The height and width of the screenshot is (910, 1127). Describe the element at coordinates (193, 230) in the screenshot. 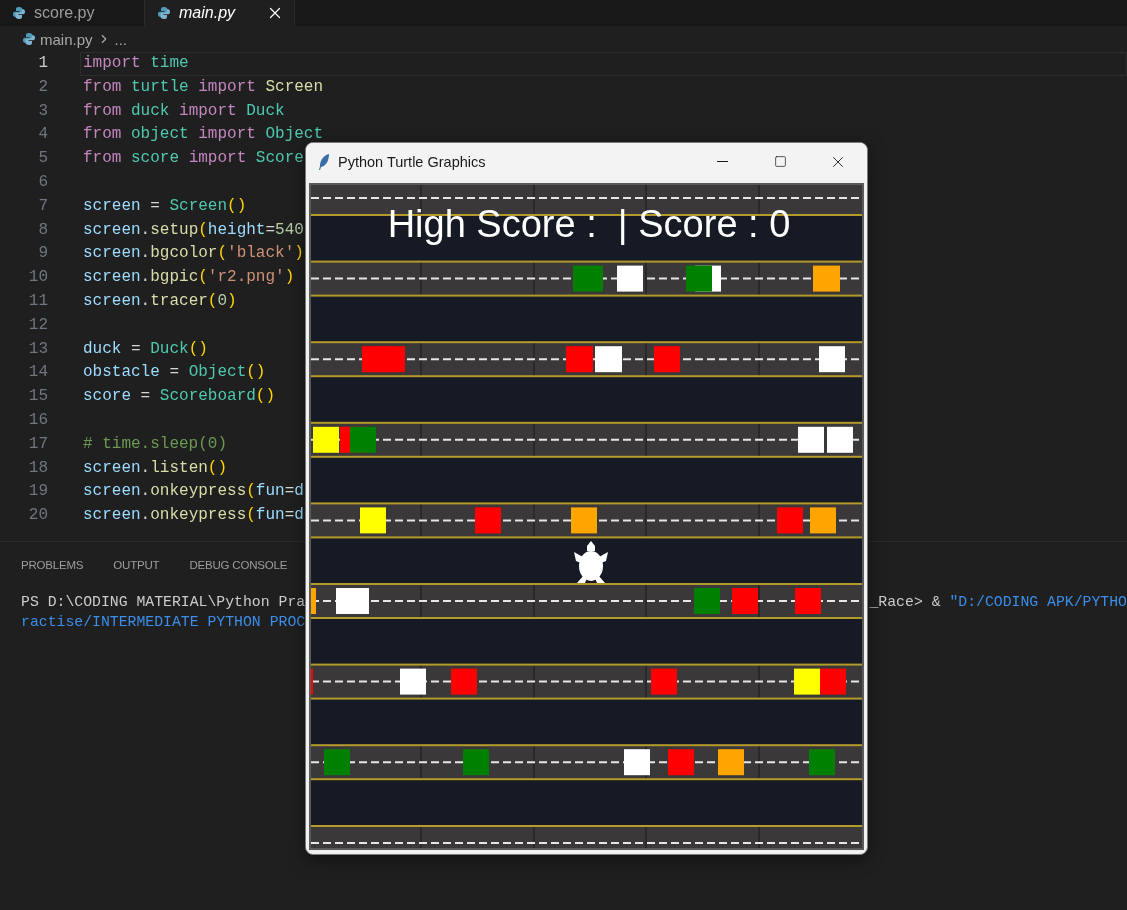

I see `code-line: screen.setup(height=540` at that location.